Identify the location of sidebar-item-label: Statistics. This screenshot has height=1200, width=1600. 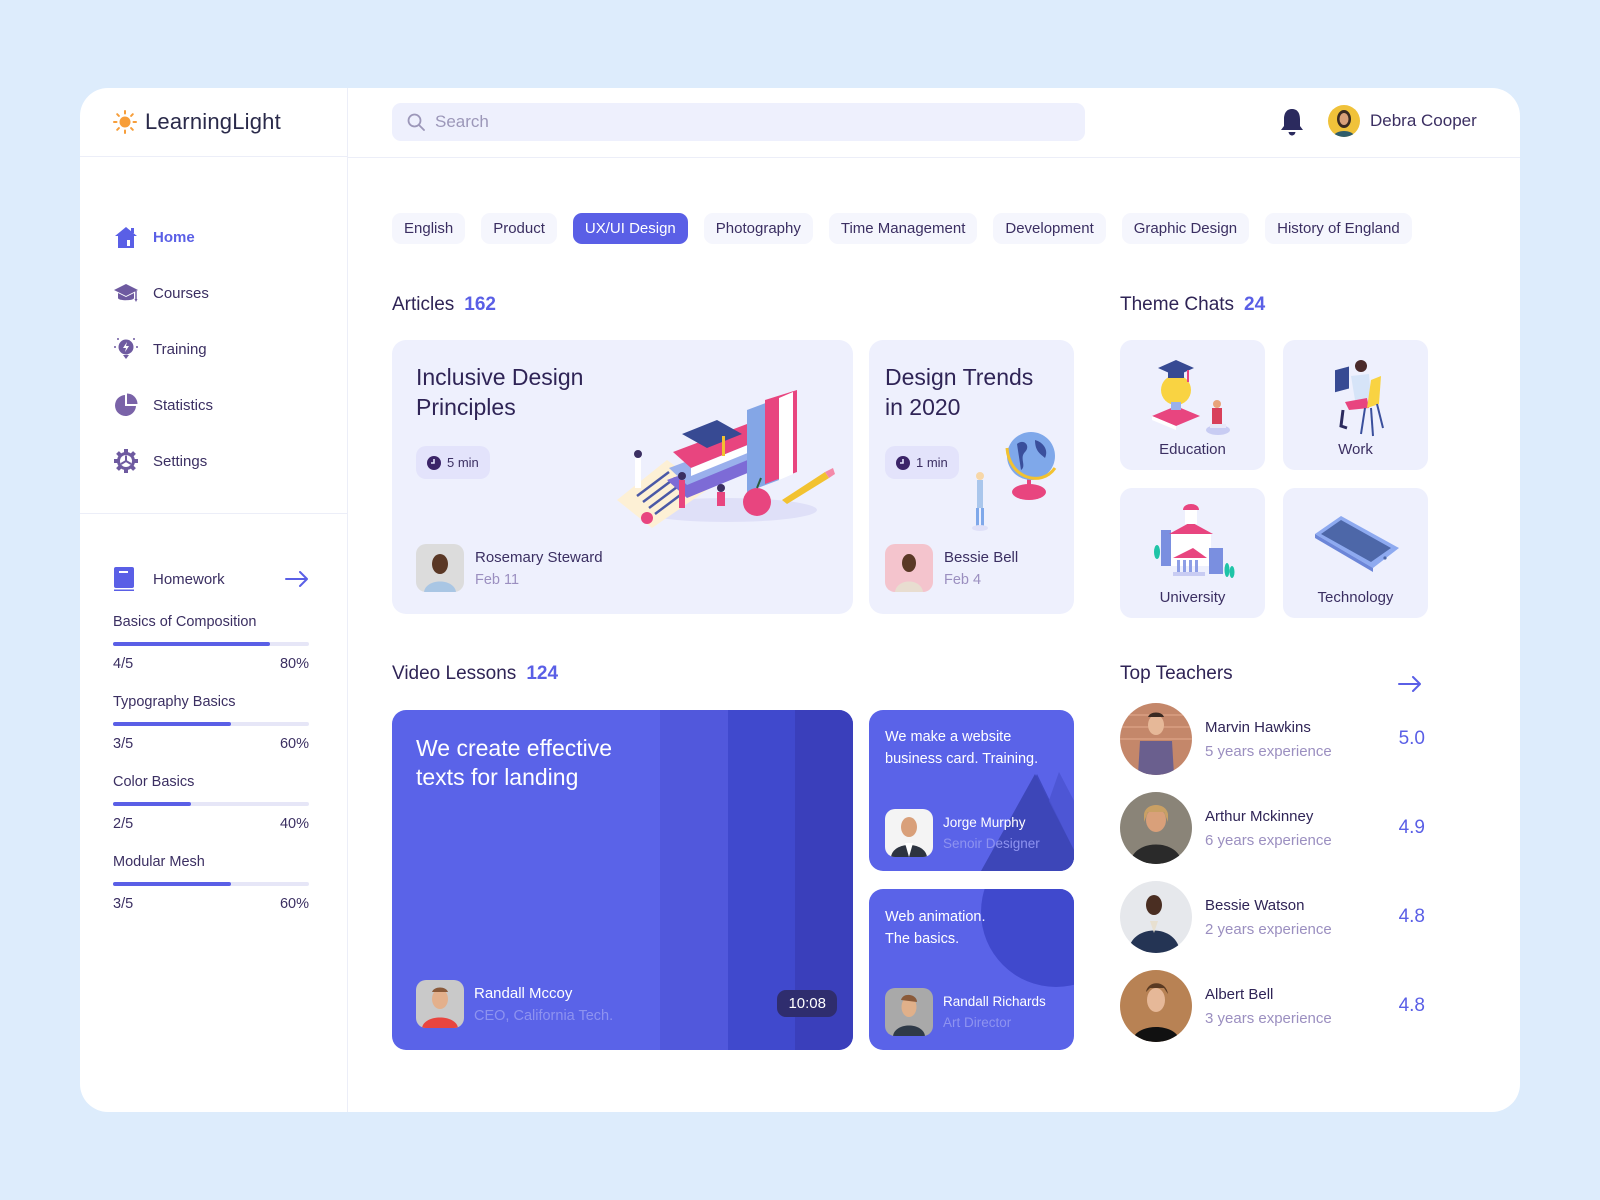
(183, 405).